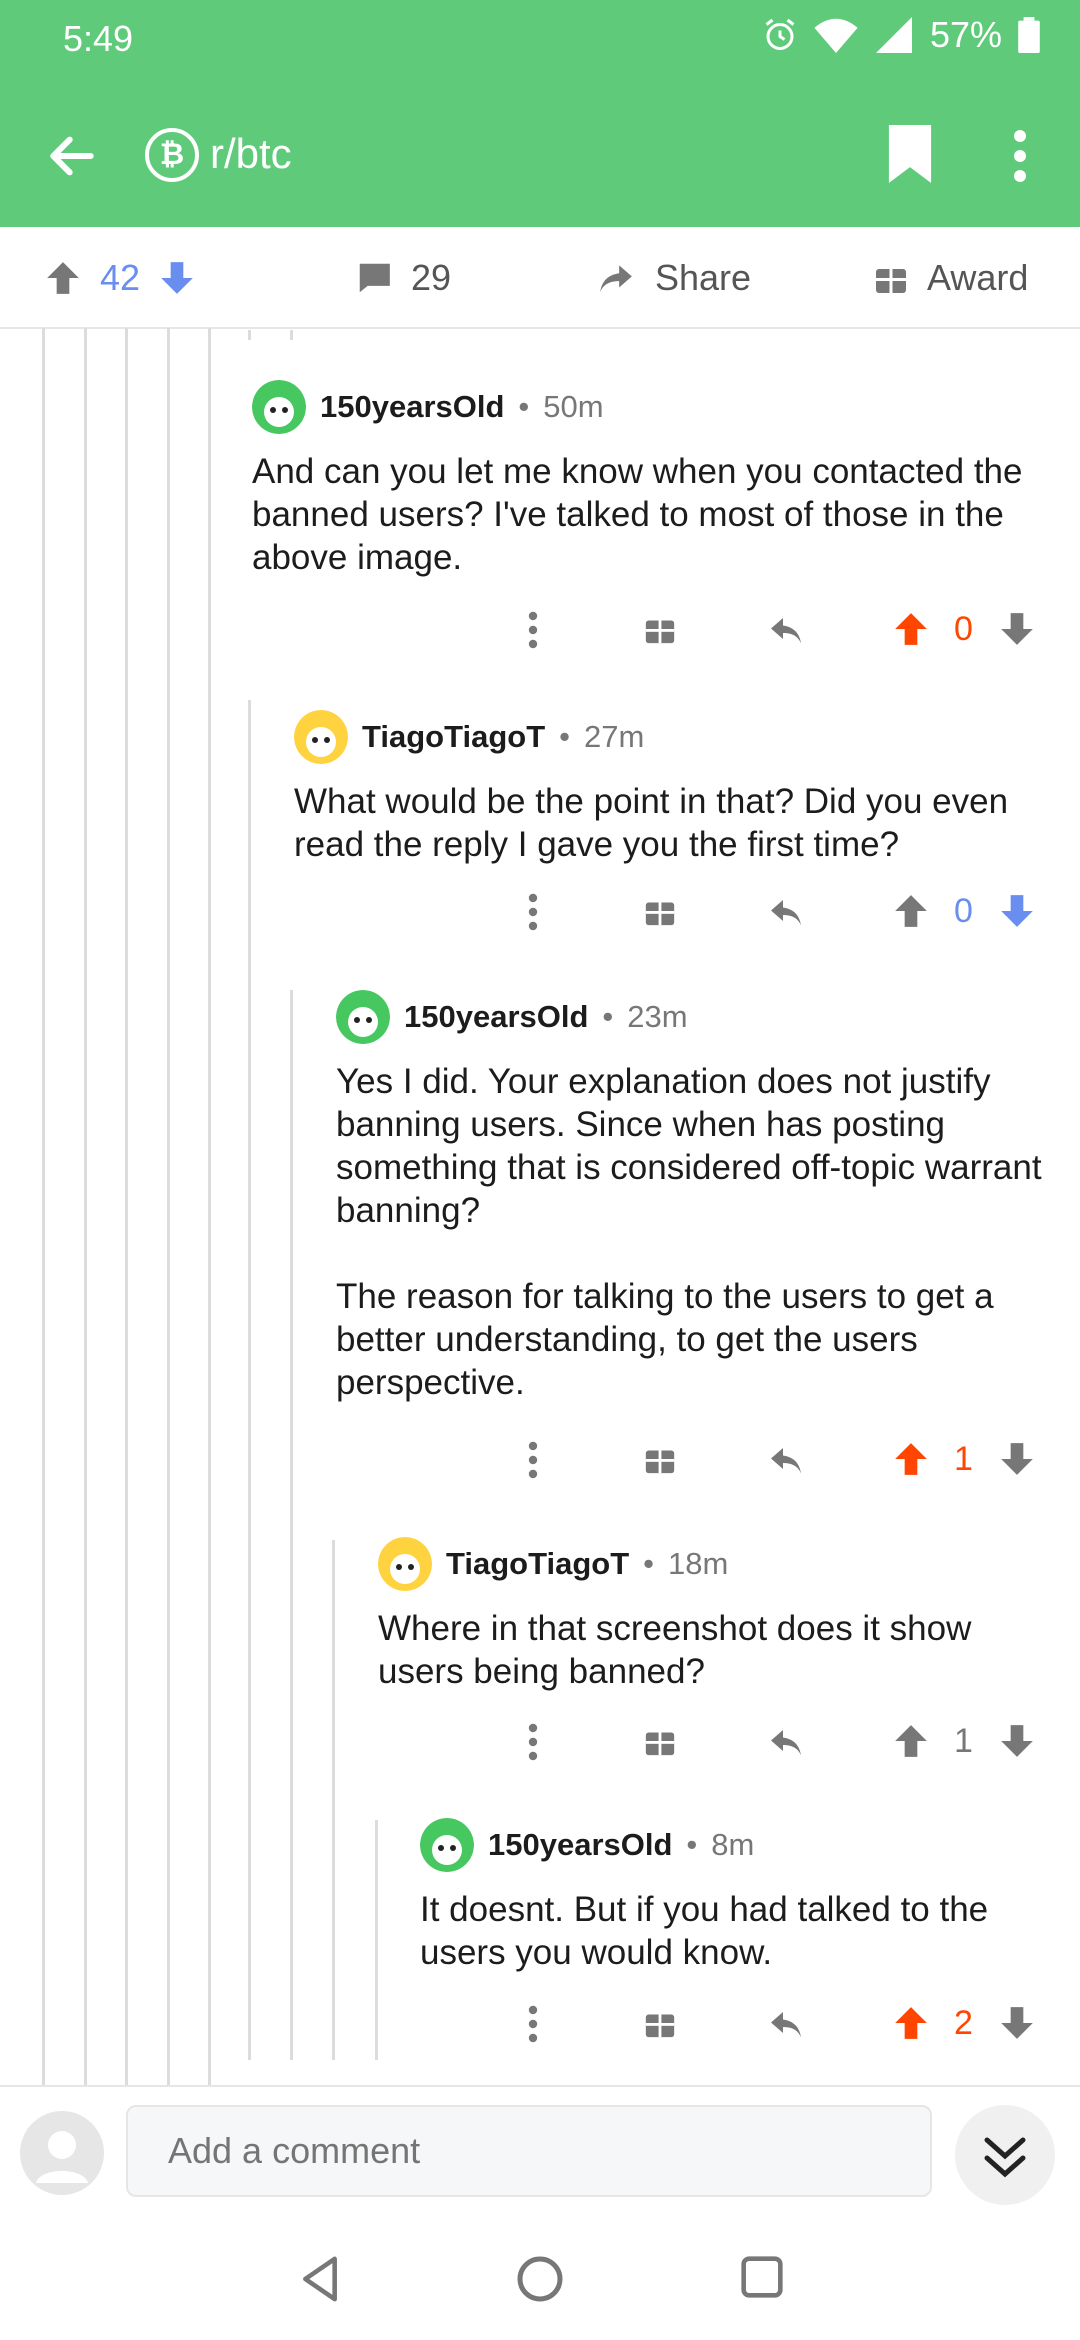 The width and height of the screenshot is (1080, 2340). Describe the element at coordinates (614, 736) in the screenshot. I see `comment-time: 27m` at that location.